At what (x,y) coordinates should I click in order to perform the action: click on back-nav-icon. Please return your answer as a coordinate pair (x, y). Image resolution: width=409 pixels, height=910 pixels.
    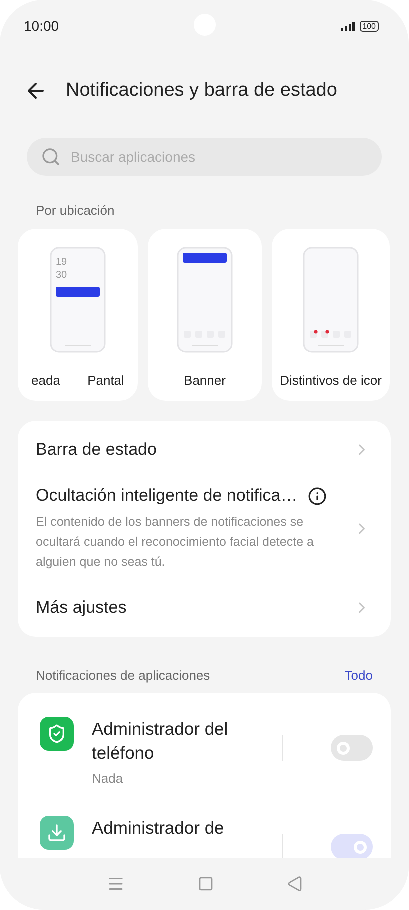
    Looking at the image, I should click on (294, 884).